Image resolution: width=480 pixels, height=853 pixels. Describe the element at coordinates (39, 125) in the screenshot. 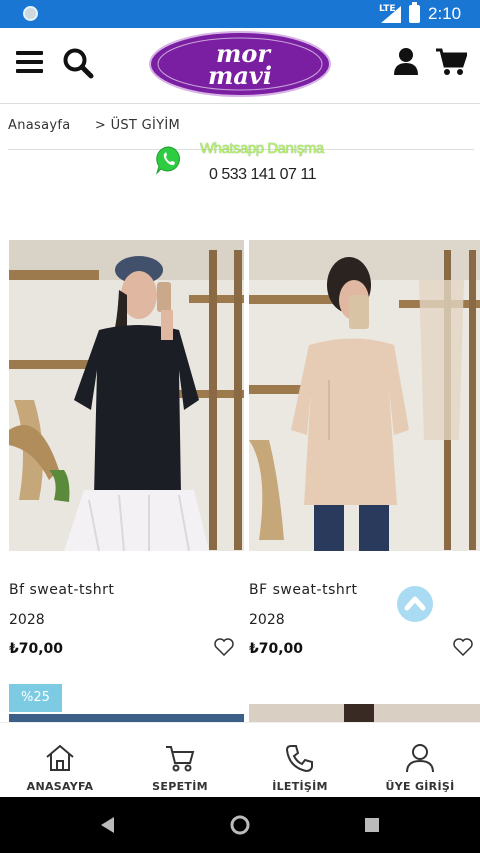

I see `breadcrumb-home: Anasayfa` at that location.